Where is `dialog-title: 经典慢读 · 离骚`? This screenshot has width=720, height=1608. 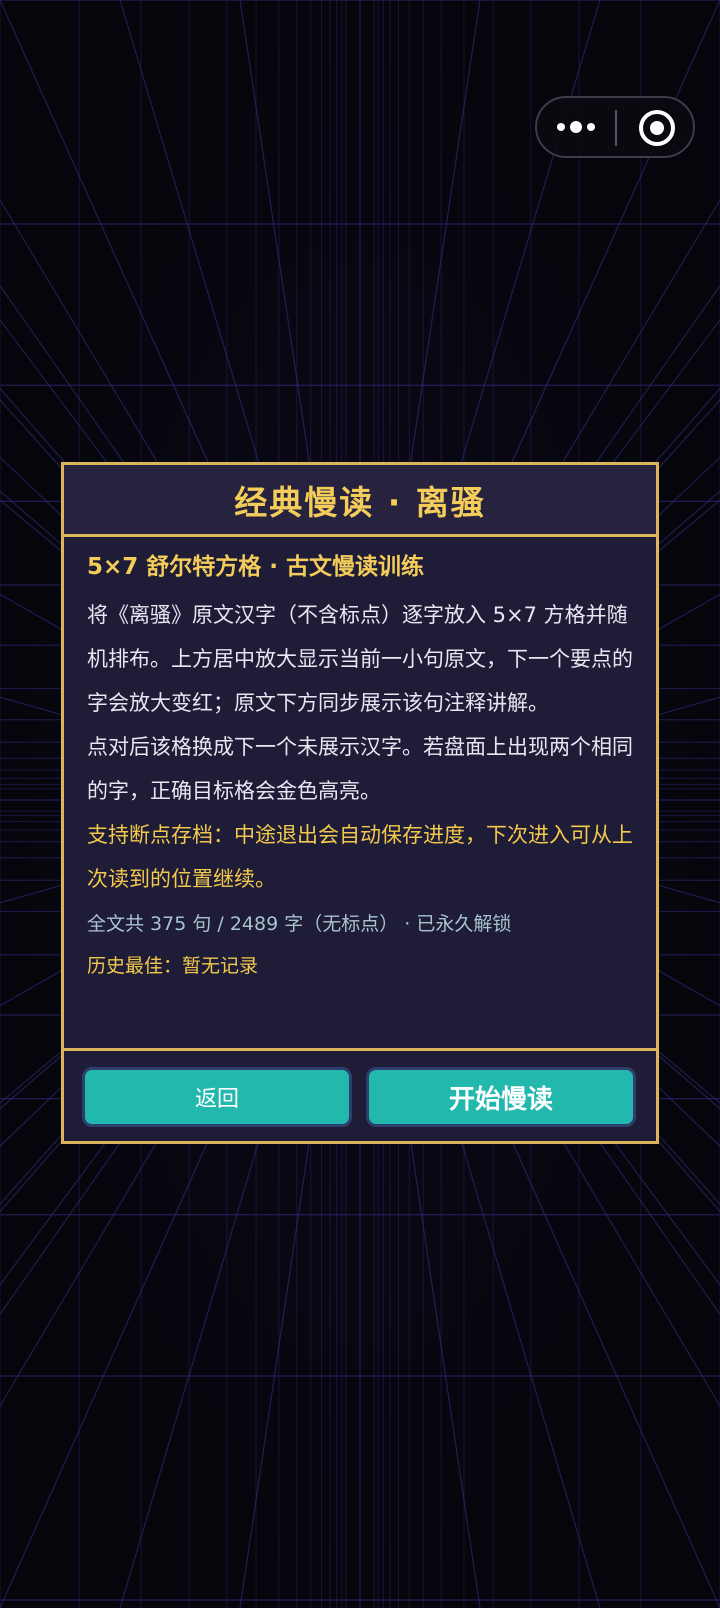 dialog-title: 经典慢读 · 离骚 is located at coordinates (360, 502).